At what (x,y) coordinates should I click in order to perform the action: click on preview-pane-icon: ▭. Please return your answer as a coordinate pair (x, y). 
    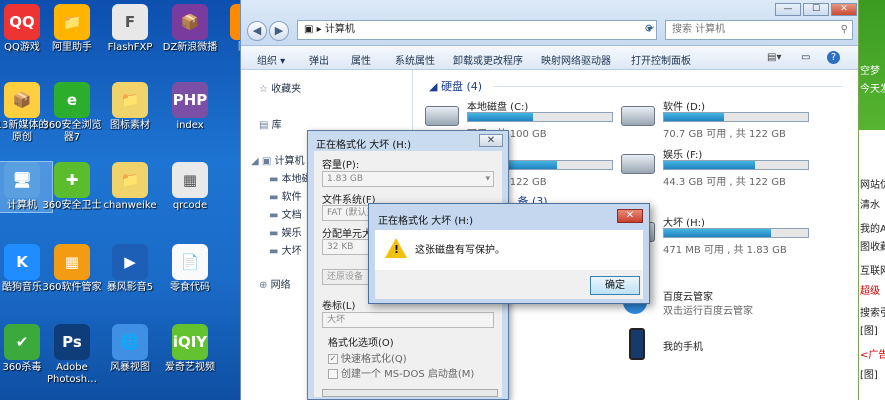
    Looking at the image, I should click on (805, 57).